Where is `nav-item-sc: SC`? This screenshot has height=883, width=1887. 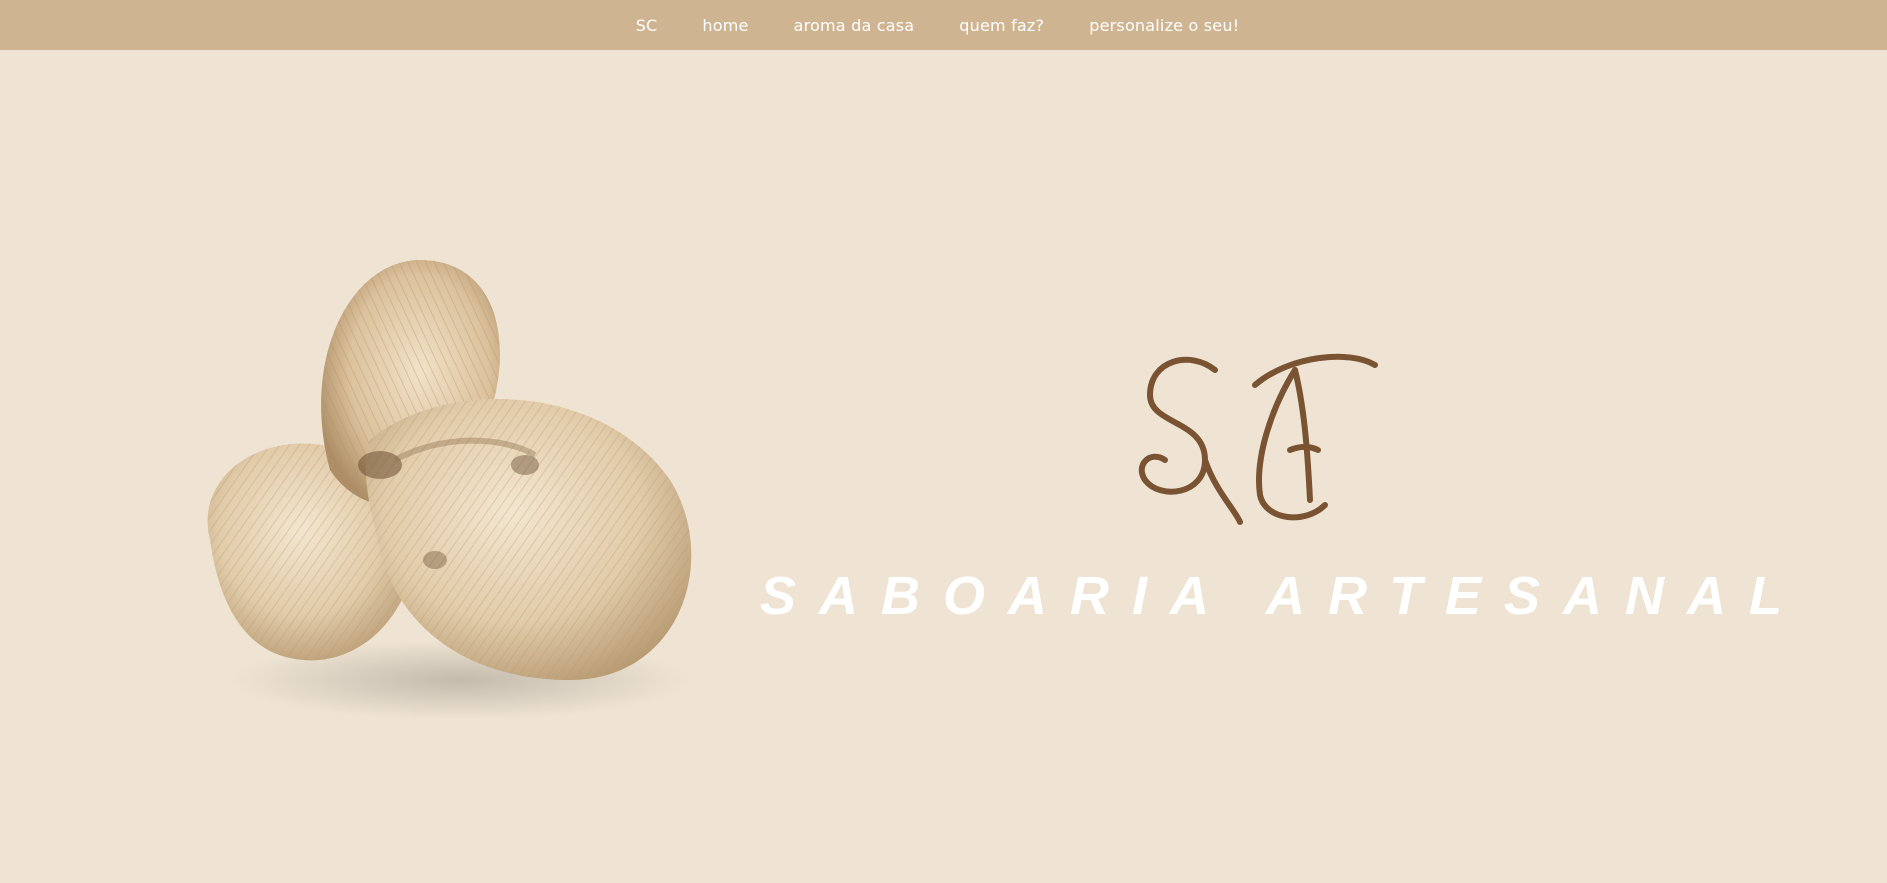
nav-item-sc: SC is located at coordinates (647, 25).